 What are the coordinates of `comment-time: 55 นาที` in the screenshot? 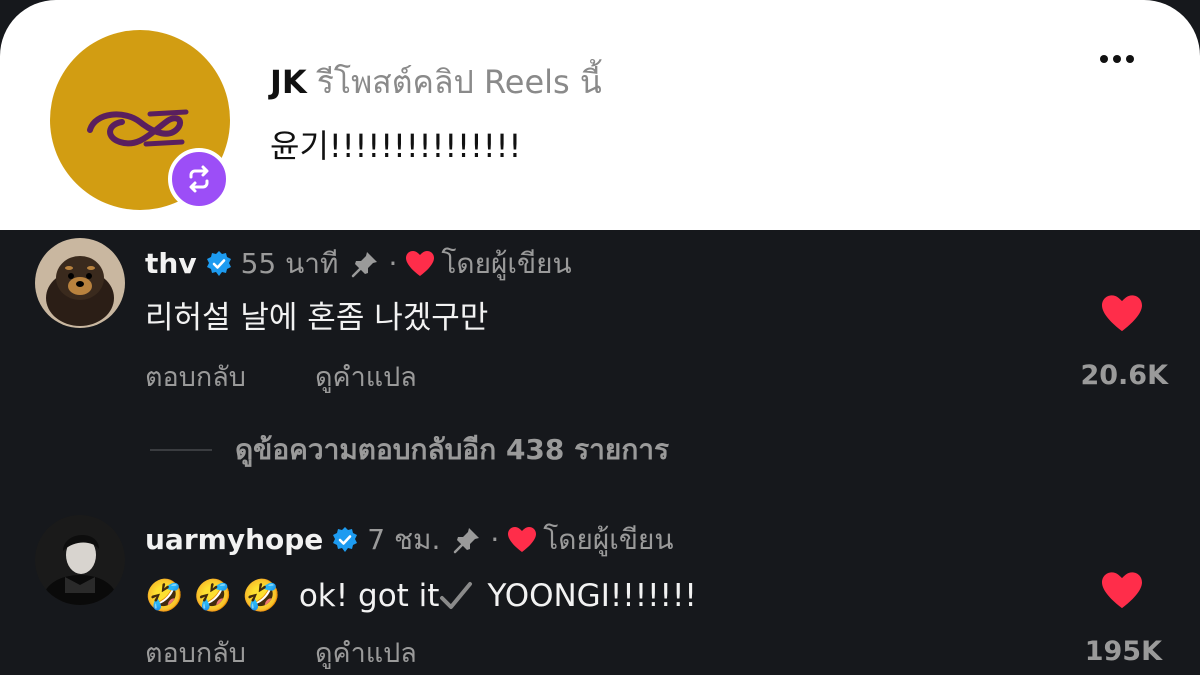 It's located at (289, 263).